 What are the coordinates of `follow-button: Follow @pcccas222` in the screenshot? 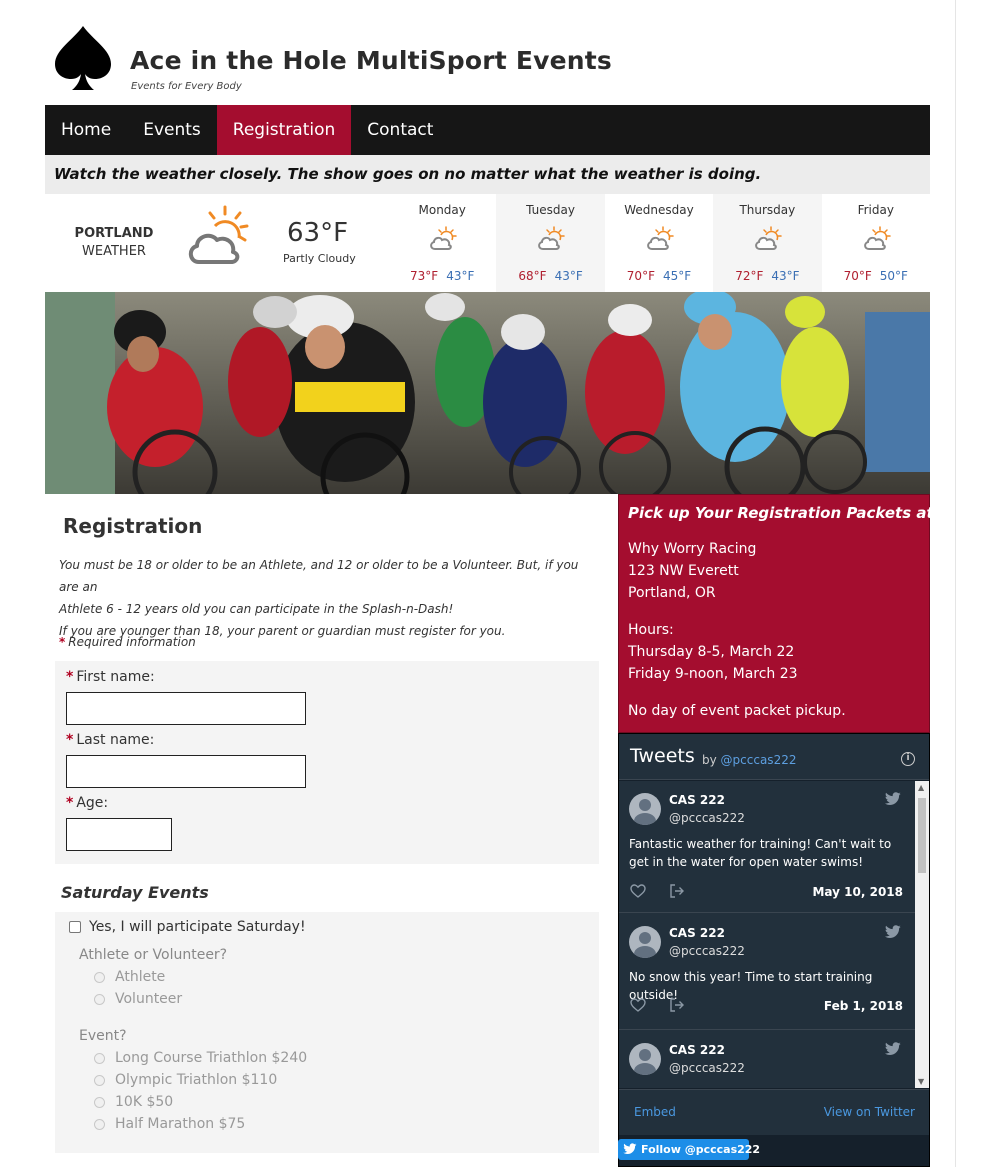 It's located at (689, 1149).